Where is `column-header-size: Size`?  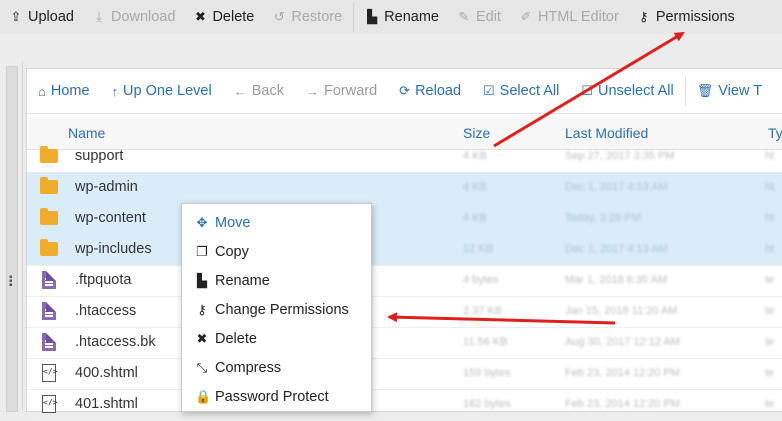
column-header-size: Size is located at coordinates (476, 133).